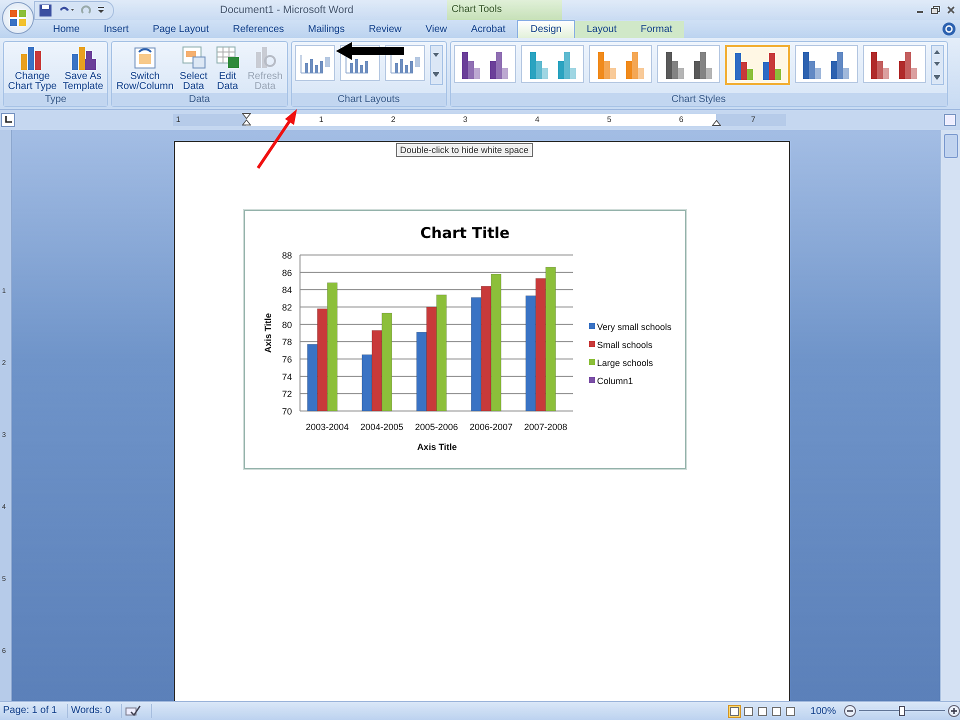 The image size is (960, 720). Describe the element at coordinates (950, 120) in the screenshot. I see `view-ruler-button` at that location.